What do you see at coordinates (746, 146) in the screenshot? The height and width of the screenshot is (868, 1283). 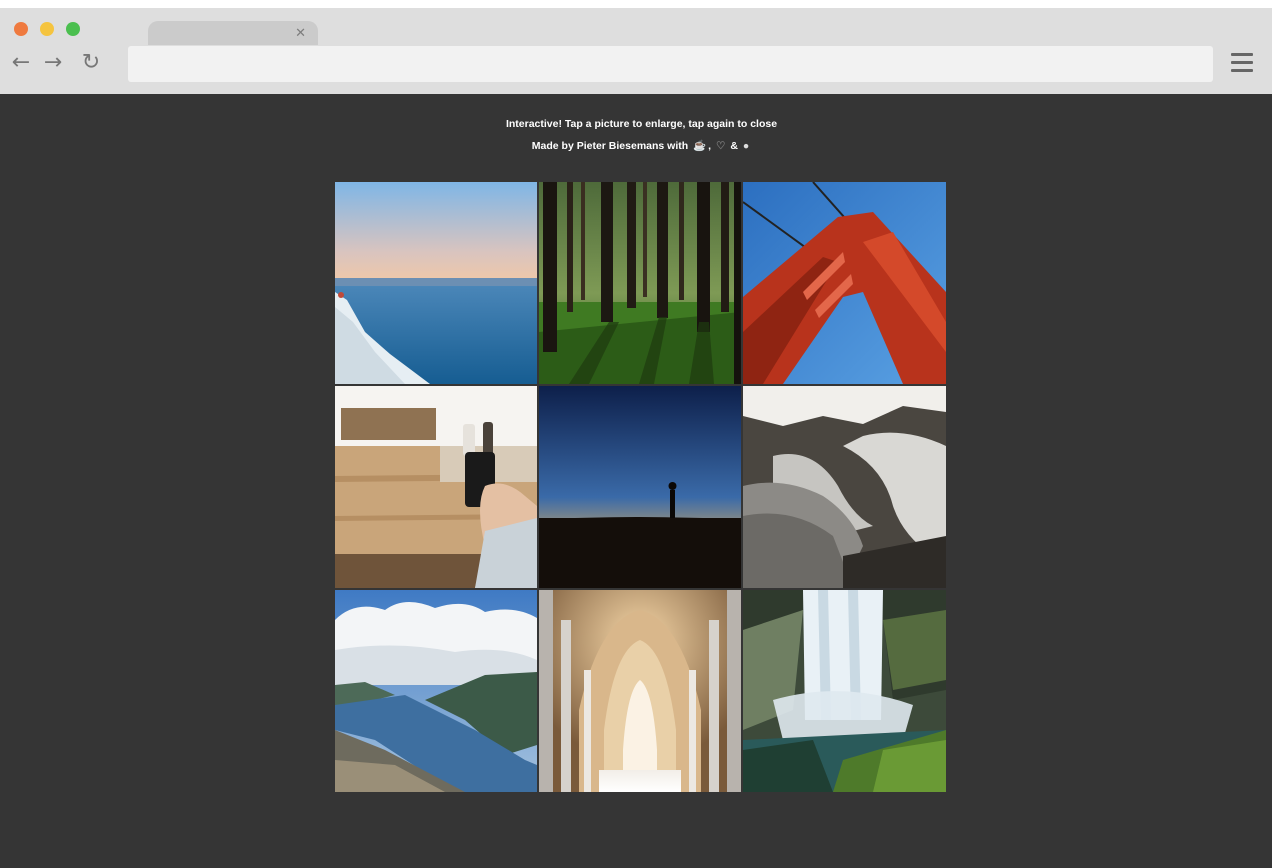 I see `code-icon: ●` at bounding box center [746, 146].